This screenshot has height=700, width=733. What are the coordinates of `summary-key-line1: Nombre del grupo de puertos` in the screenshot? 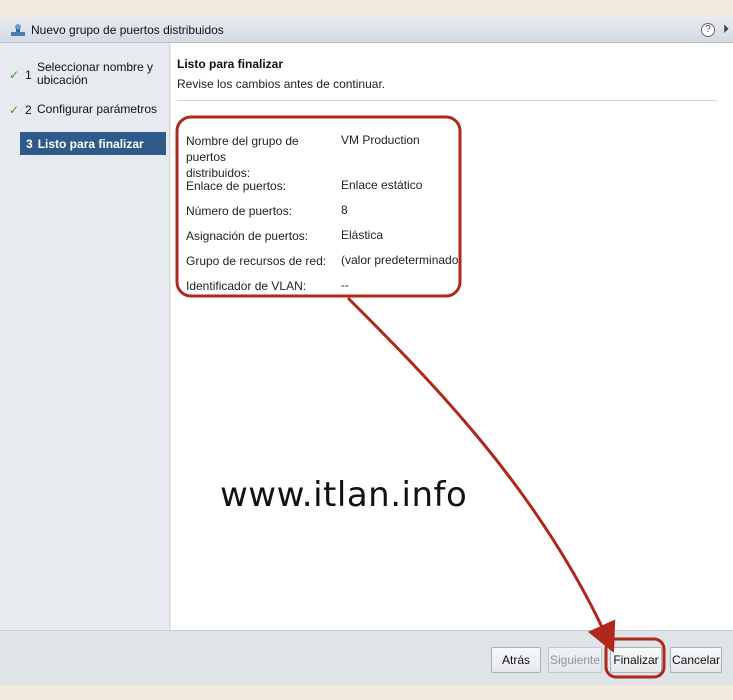 It's located at (242, 149).